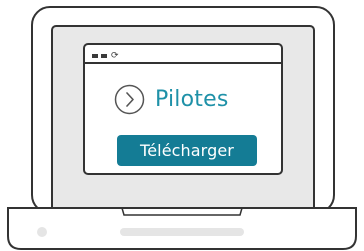 The height and width of the screenshot is (251, 364). What do you see at coordinates (115, 55) in the screenshot?
I see `reload-icon: ⟳` at bounding box center [115, 55].